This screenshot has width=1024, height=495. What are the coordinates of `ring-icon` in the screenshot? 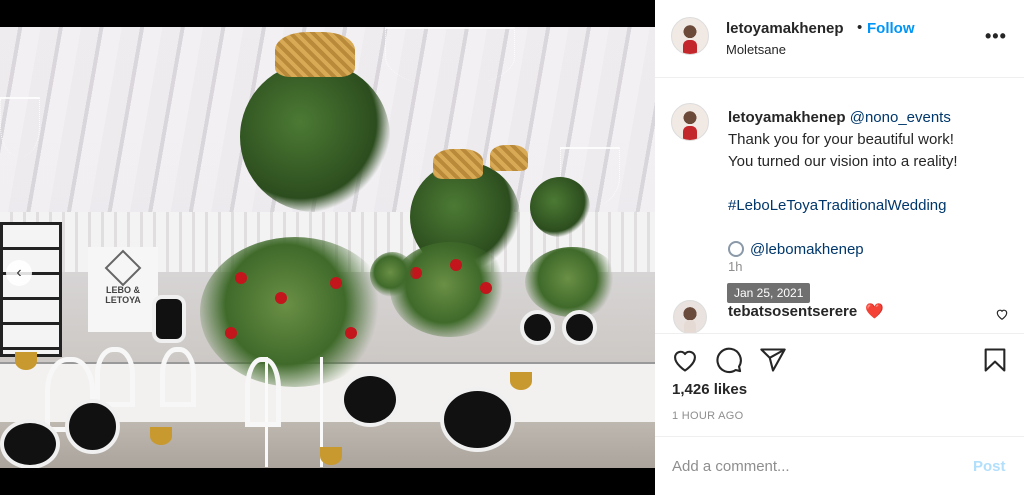 It's located at (736, 249).